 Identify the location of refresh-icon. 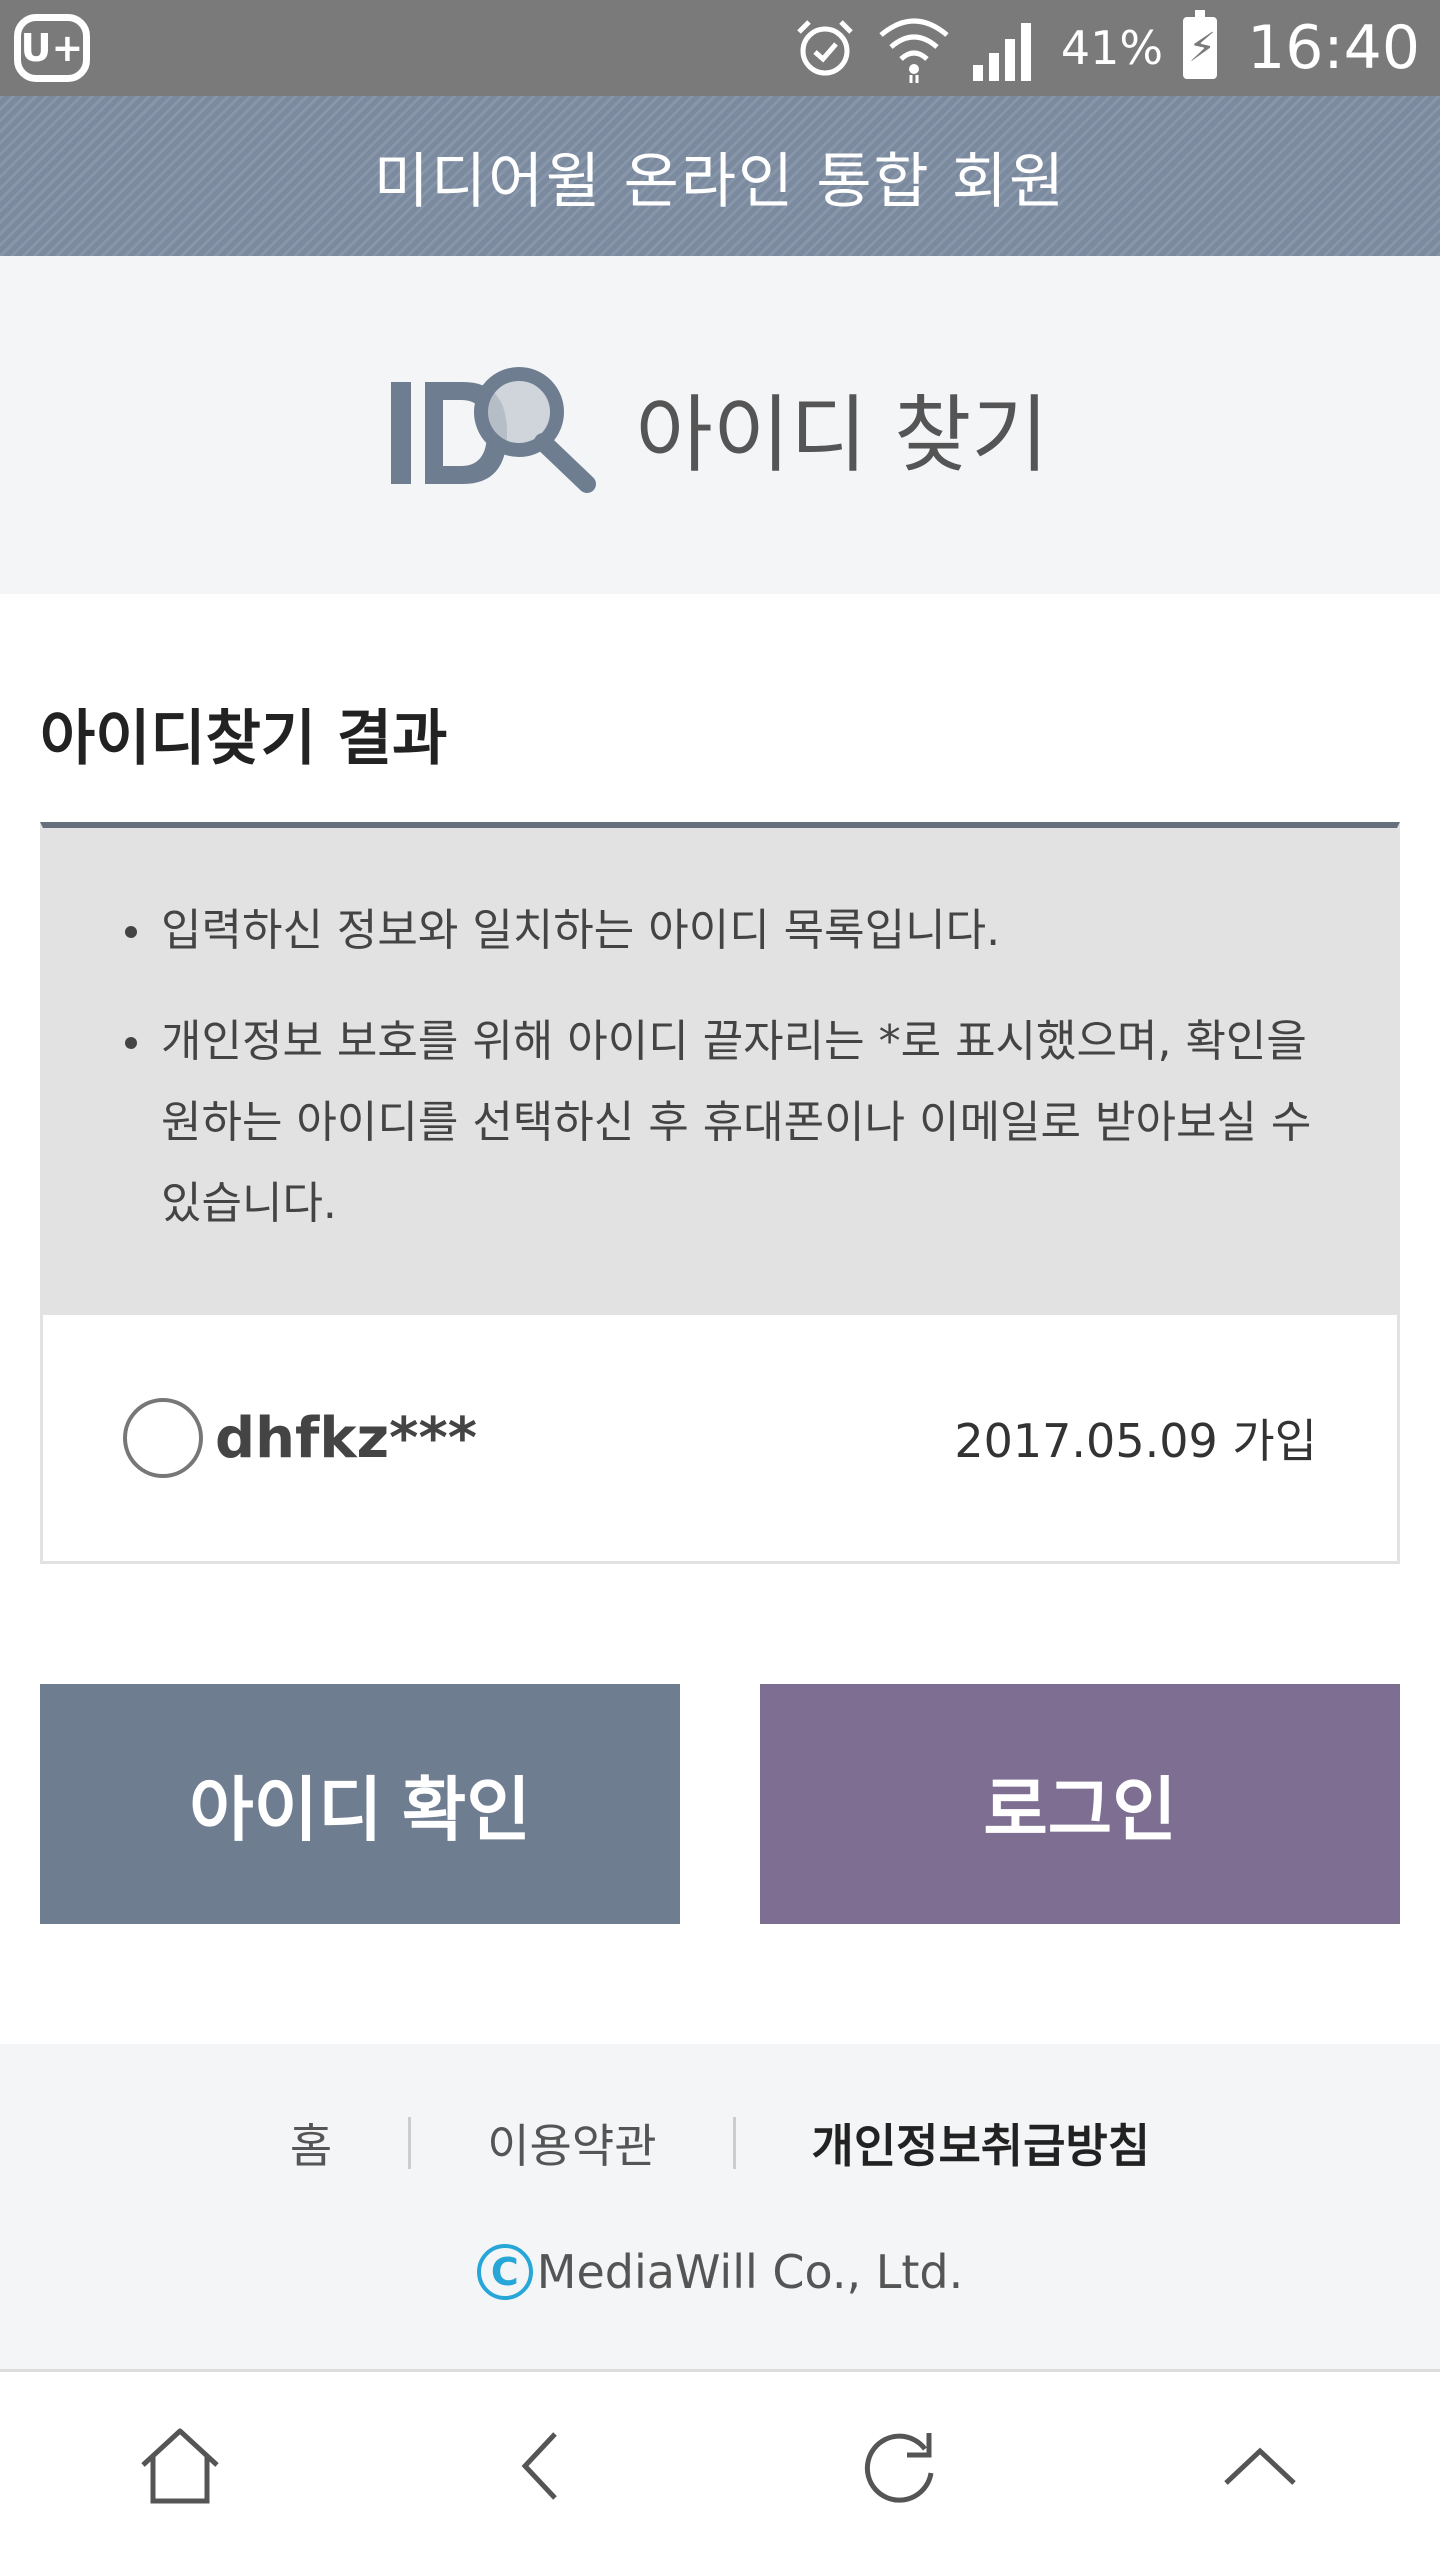
(899, 2468).